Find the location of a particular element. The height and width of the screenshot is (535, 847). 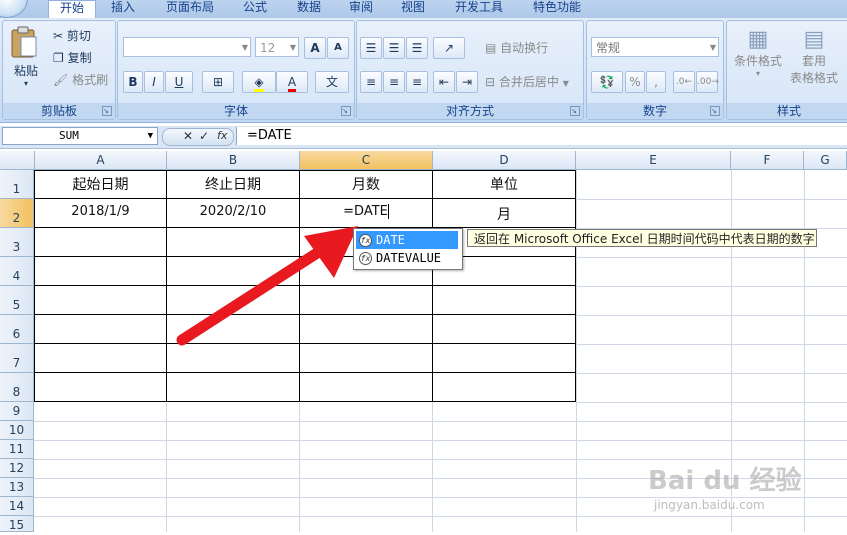

row-header-13: 13 is located at coordinates (17, 487).